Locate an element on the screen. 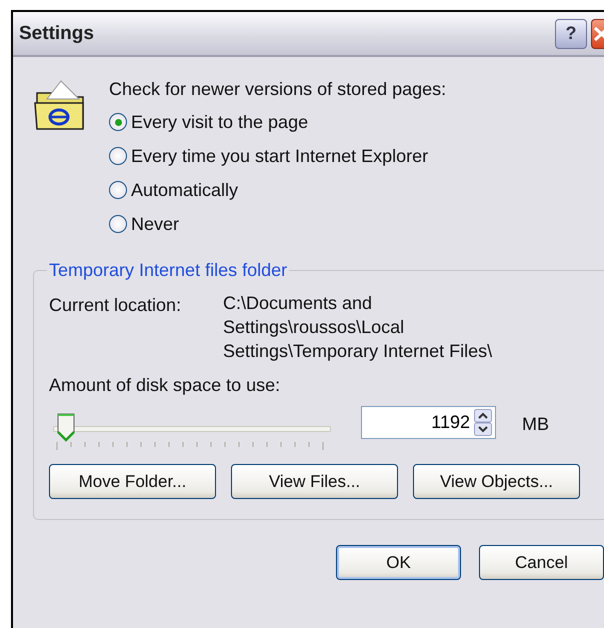  radio-option: Every time you start Internet Explorer is located at coordinates (277, 156).